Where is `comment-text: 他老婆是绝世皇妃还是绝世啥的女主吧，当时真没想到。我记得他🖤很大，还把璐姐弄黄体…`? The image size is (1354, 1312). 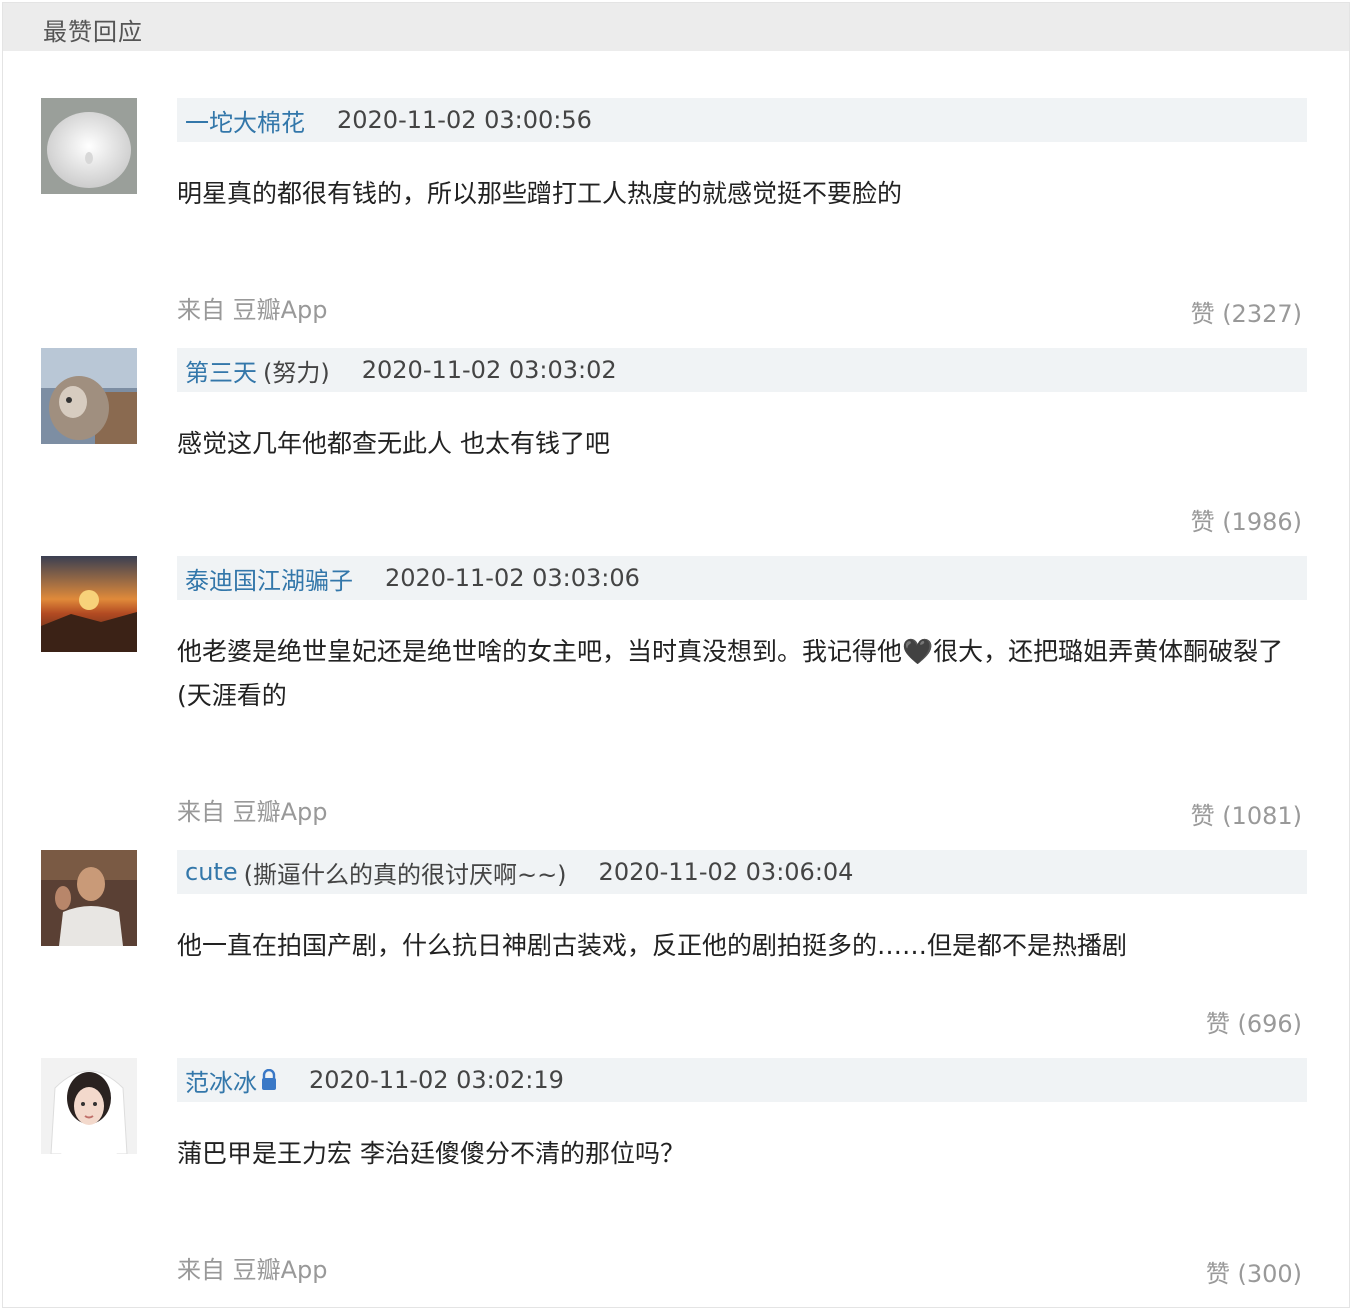
comment-text: 他老婆是绝世皇妃还是绝世啥的女主吧，当时真没想到。我记得他🖤很大，还把璐姐弄黄体… is located at coordinates (730, 673).